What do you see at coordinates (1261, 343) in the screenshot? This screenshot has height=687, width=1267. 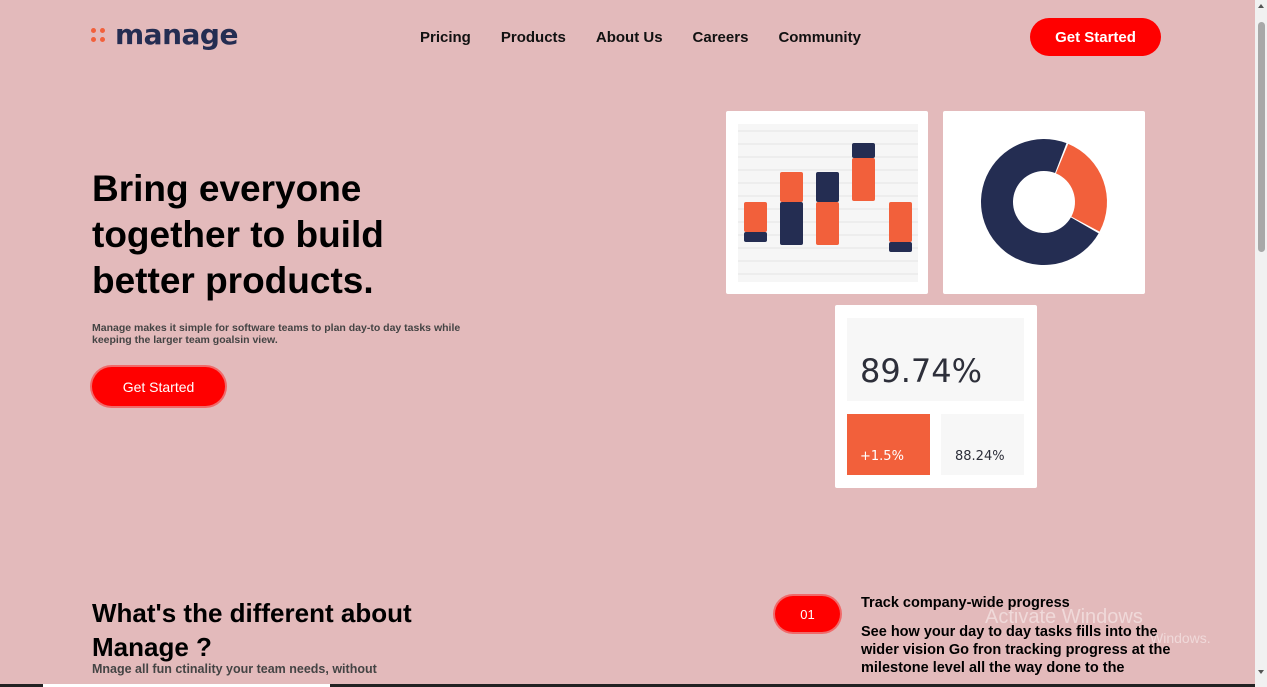 I see `vertical-scrollbar` at bounding box center [1261, 343].